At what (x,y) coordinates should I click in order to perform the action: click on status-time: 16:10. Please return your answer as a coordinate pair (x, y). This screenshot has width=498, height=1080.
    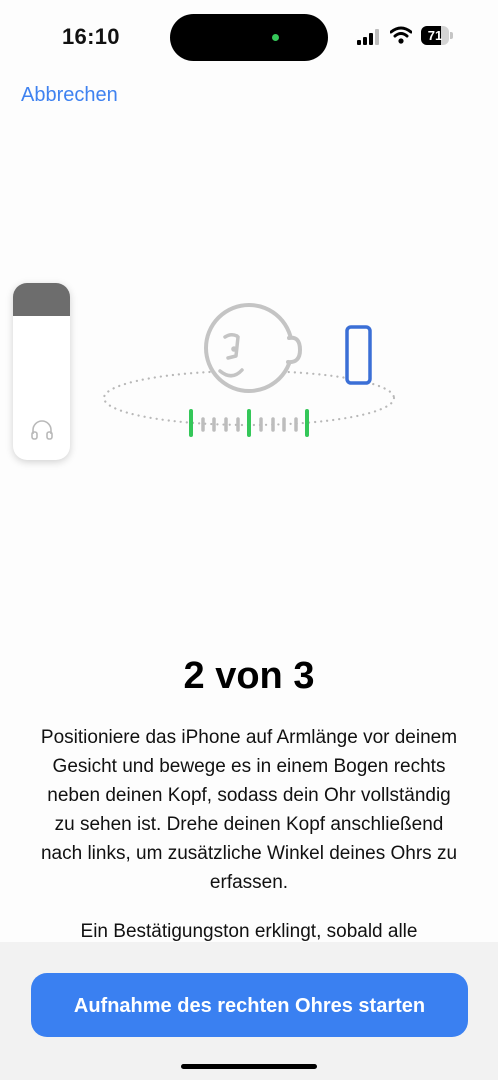
    Looking at the image, I should click on (91, 36).